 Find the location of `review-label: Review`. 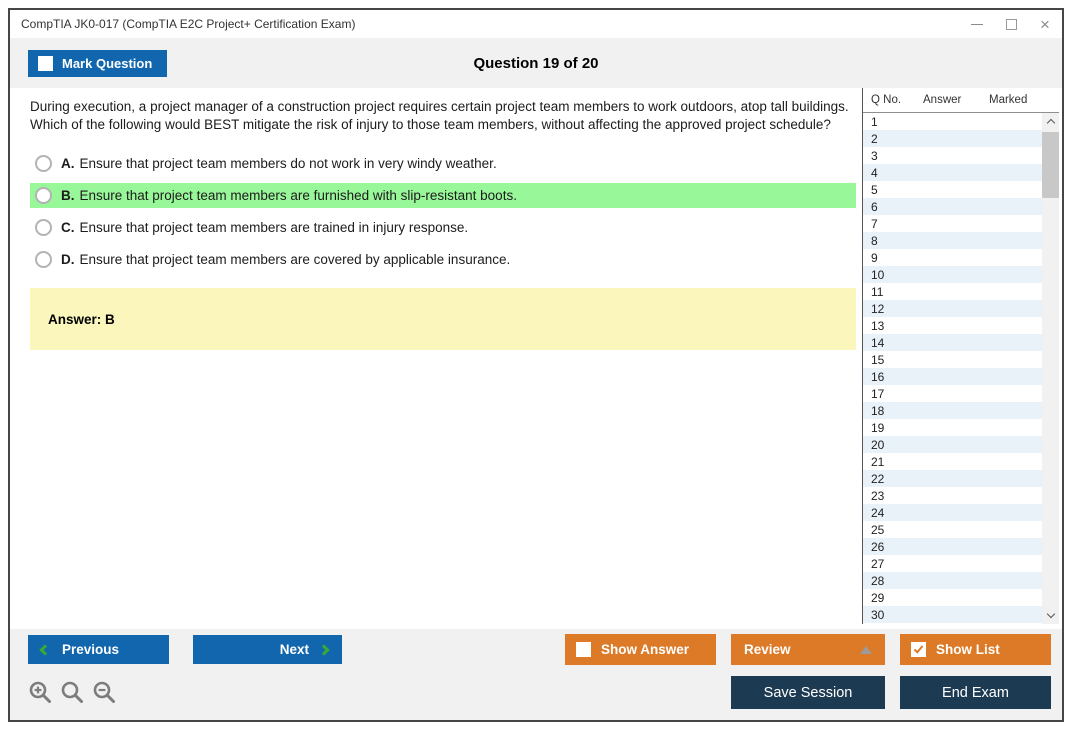

review-label: Review is located at coordinates (767, 649).